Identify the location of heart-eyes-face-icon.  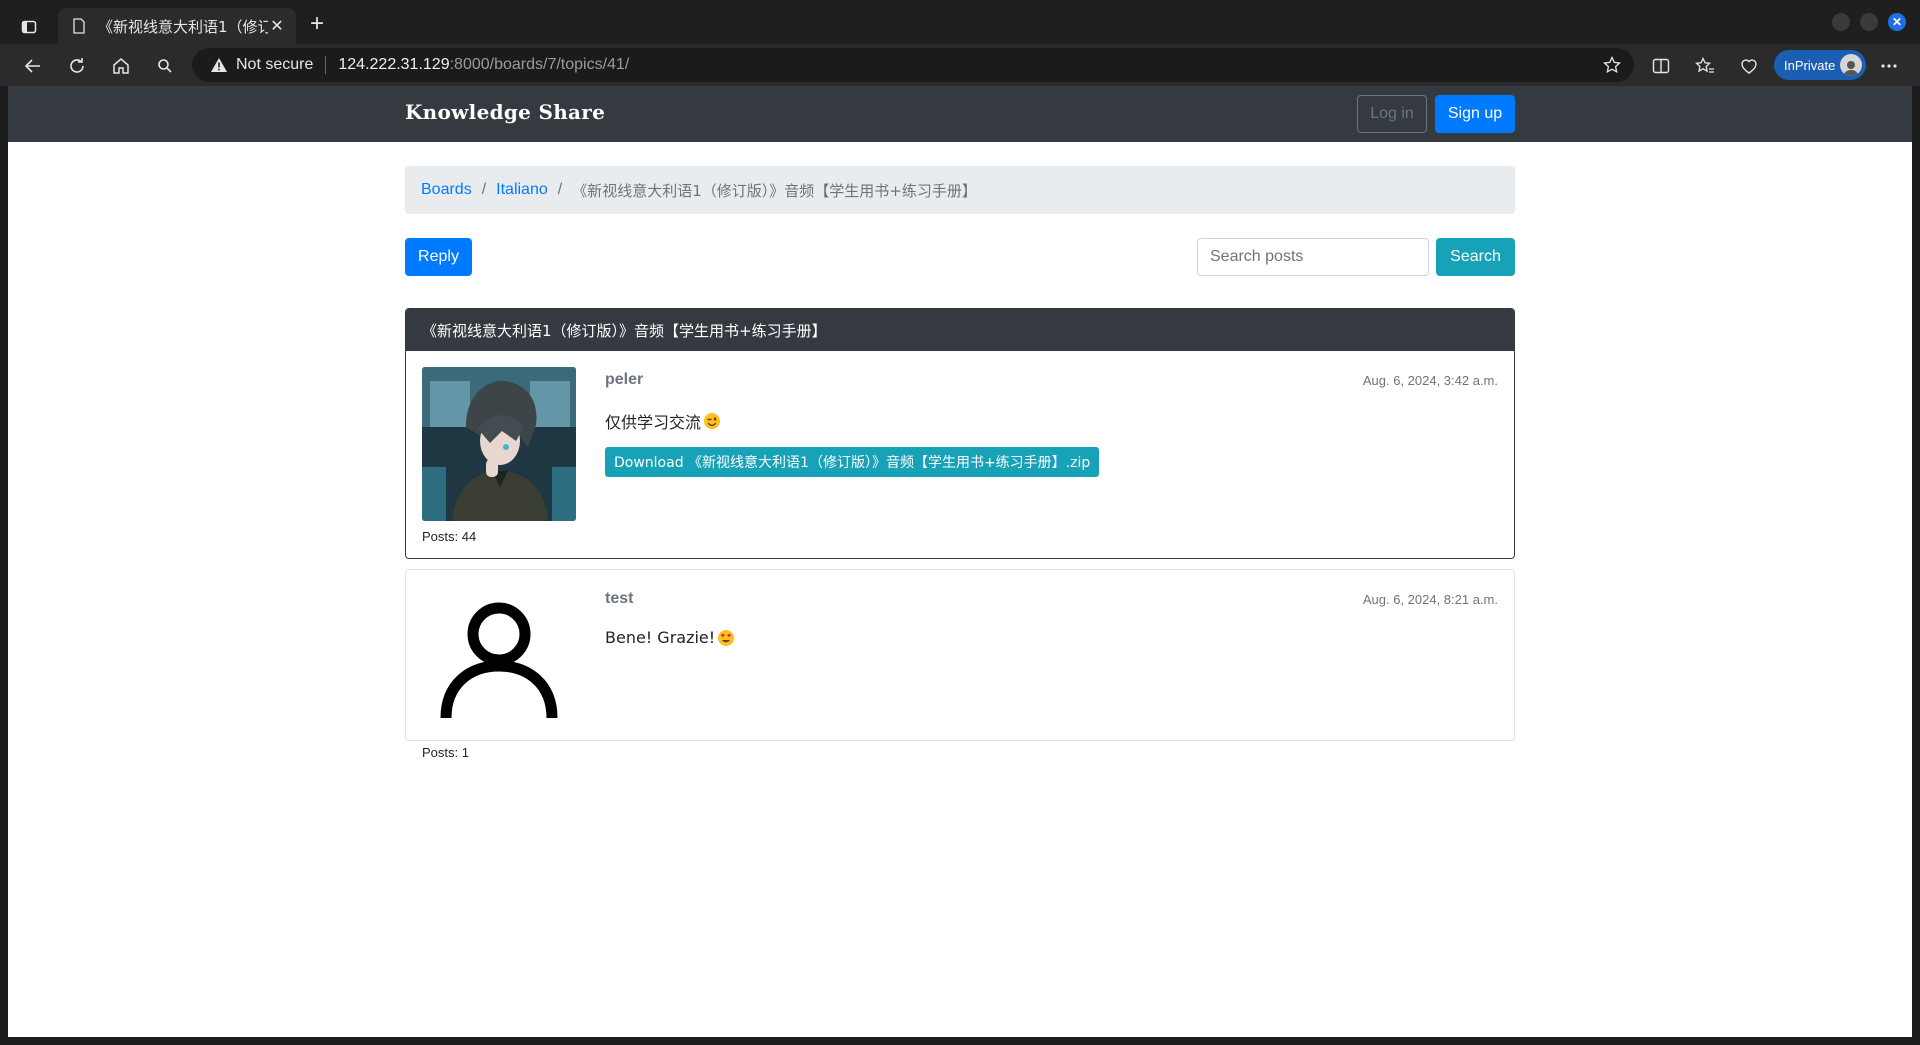
(726, 638).